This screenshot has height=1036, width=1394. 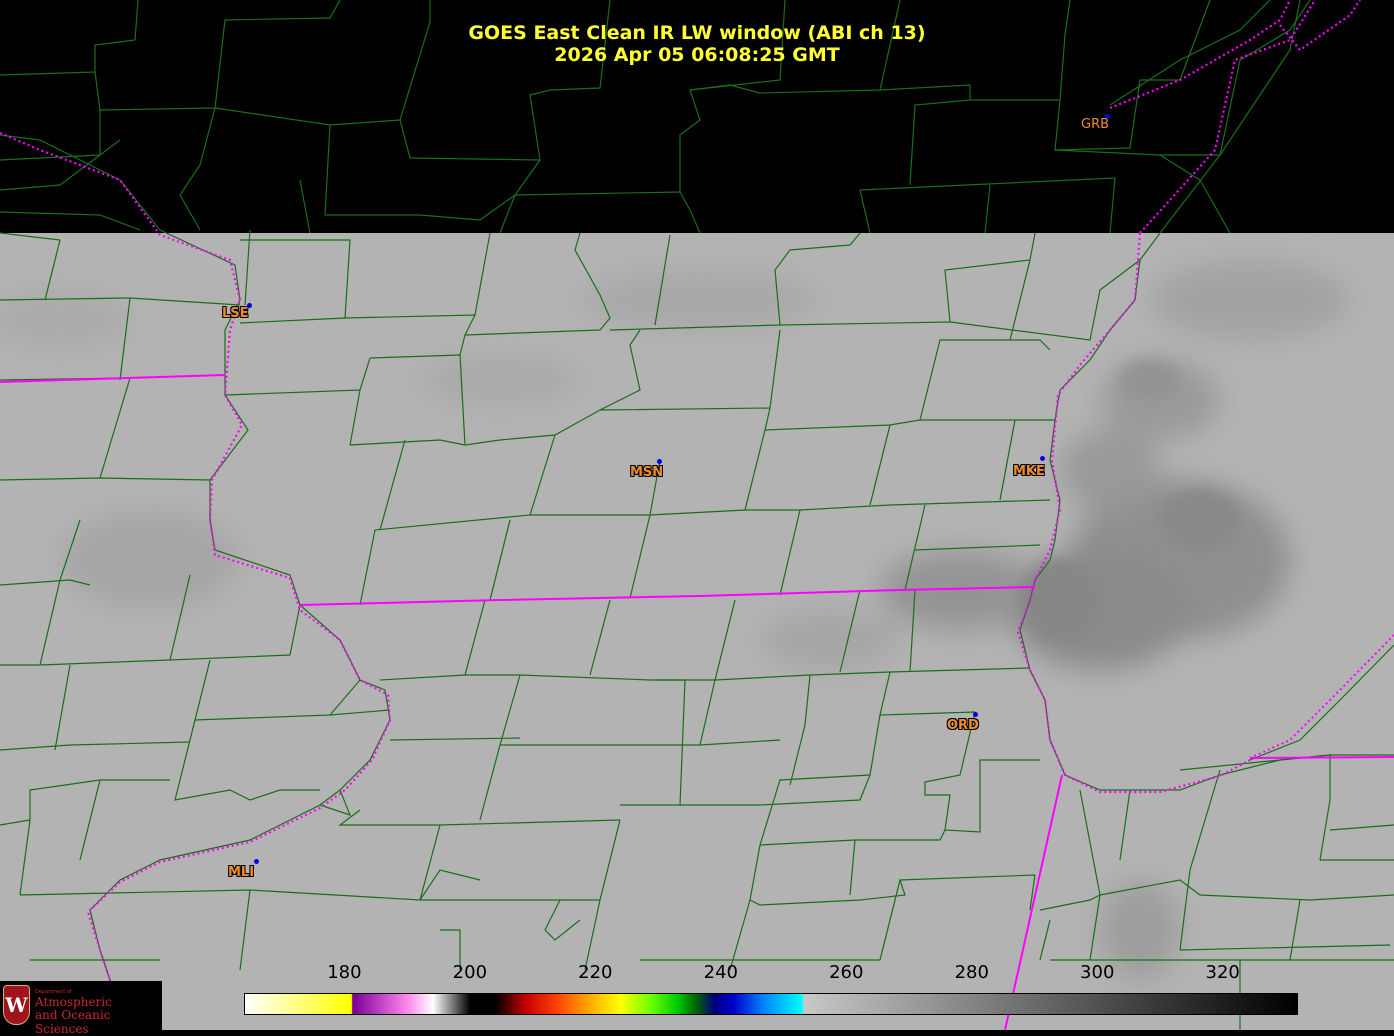 What do you see at coordinates (1222, 972) in the screenshot?
I see `colorbar-tick: 320` at bounding box center [1222, 972].